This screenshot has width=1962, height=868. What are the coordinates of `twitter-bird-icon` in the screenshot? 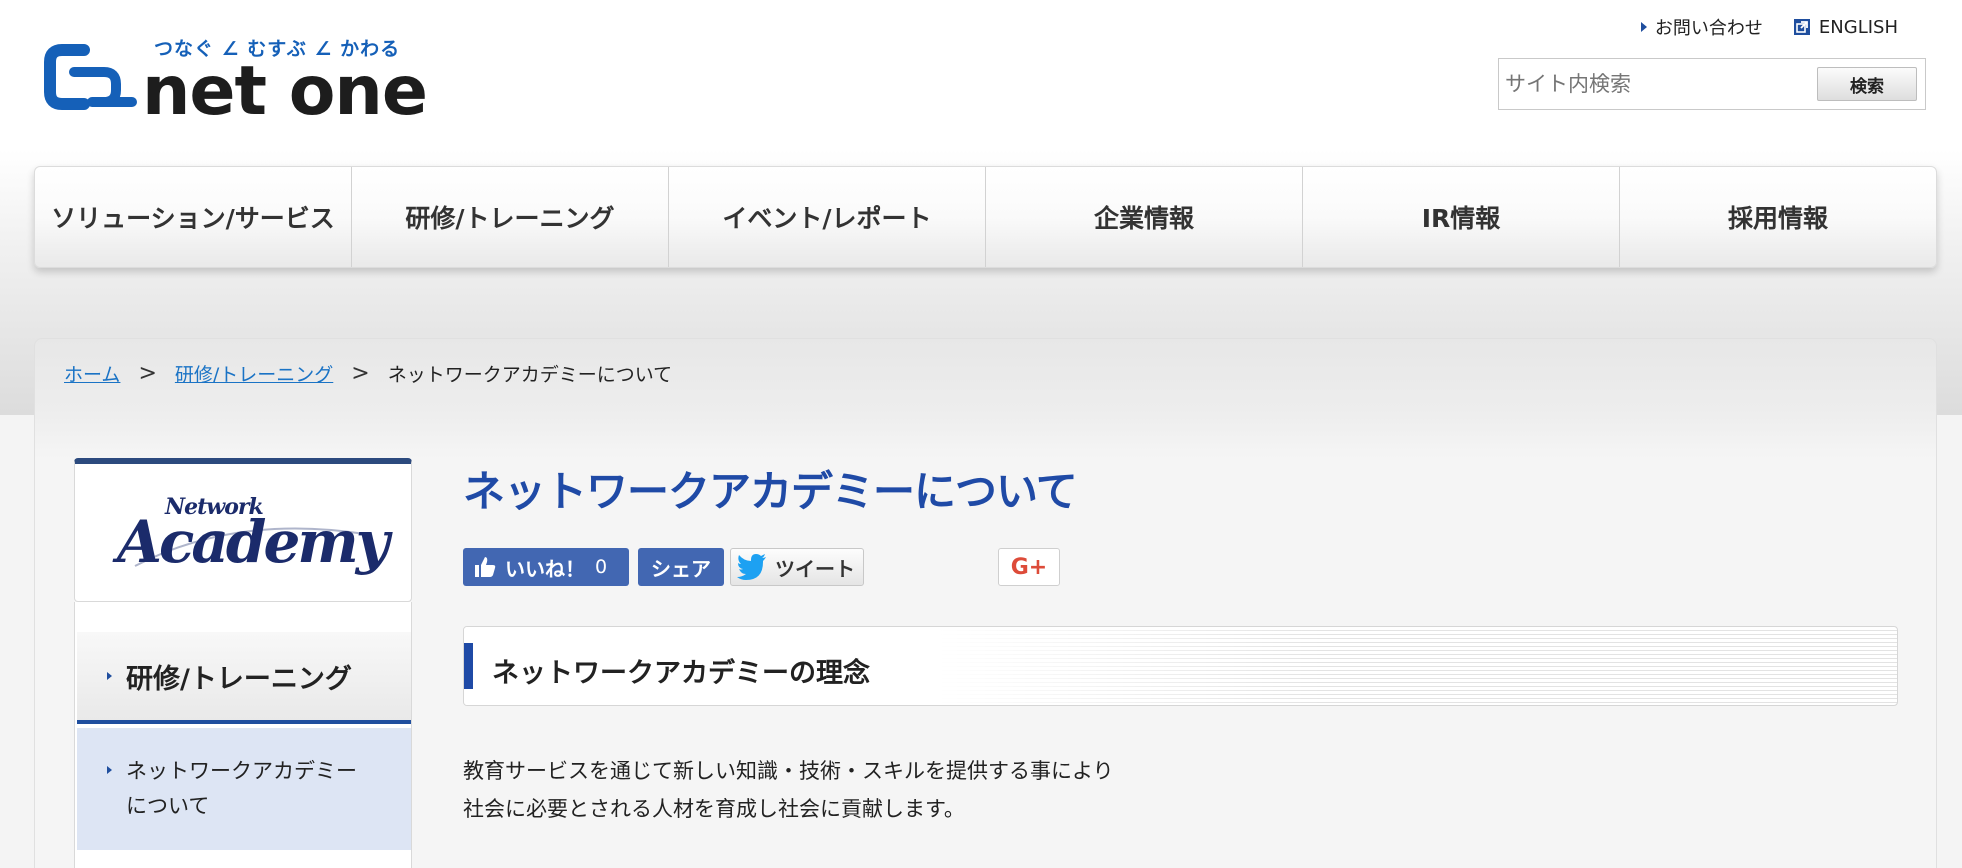 It's located at (751, 567).